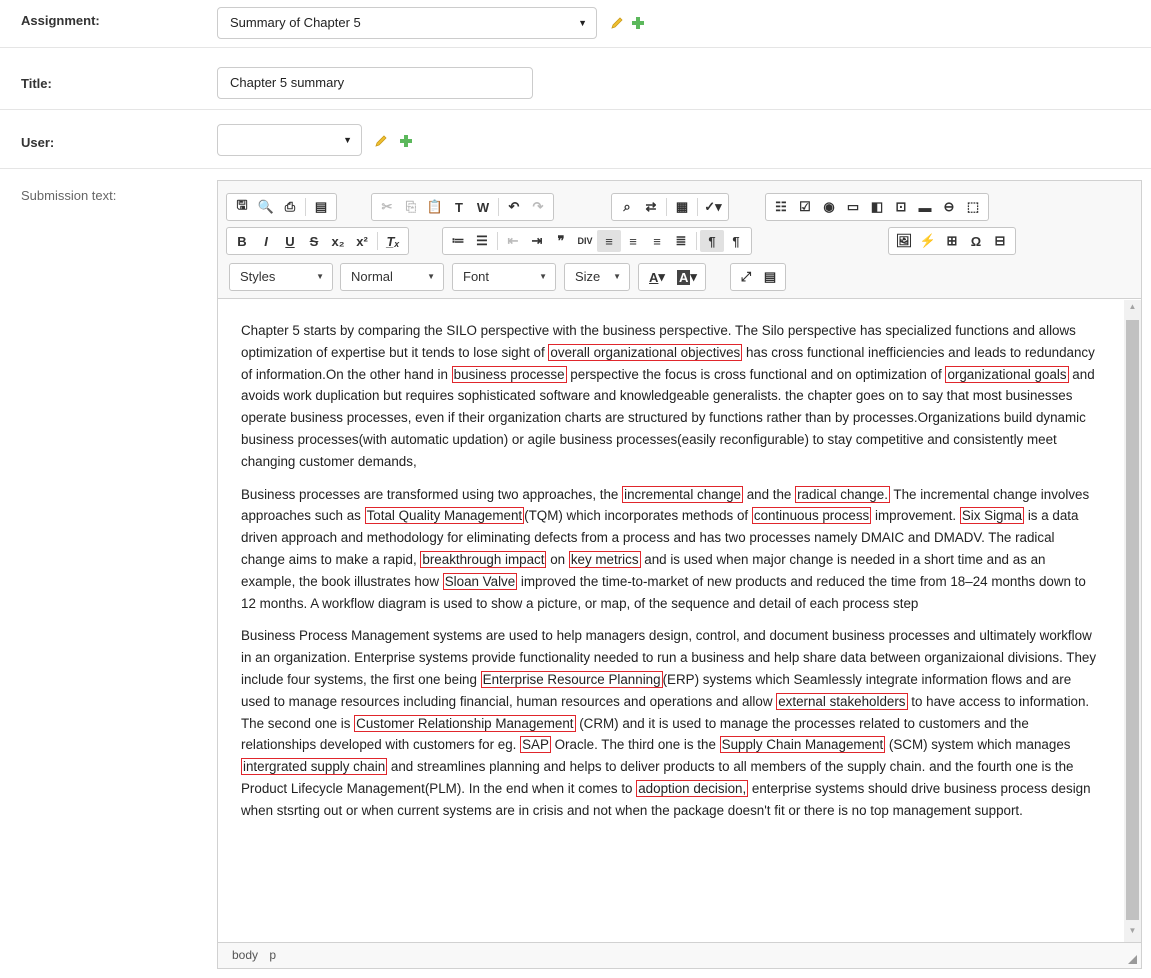 The height and width of the screenshot is (978, 1151). I want to click on user-select: ▼, so click(289, 140).